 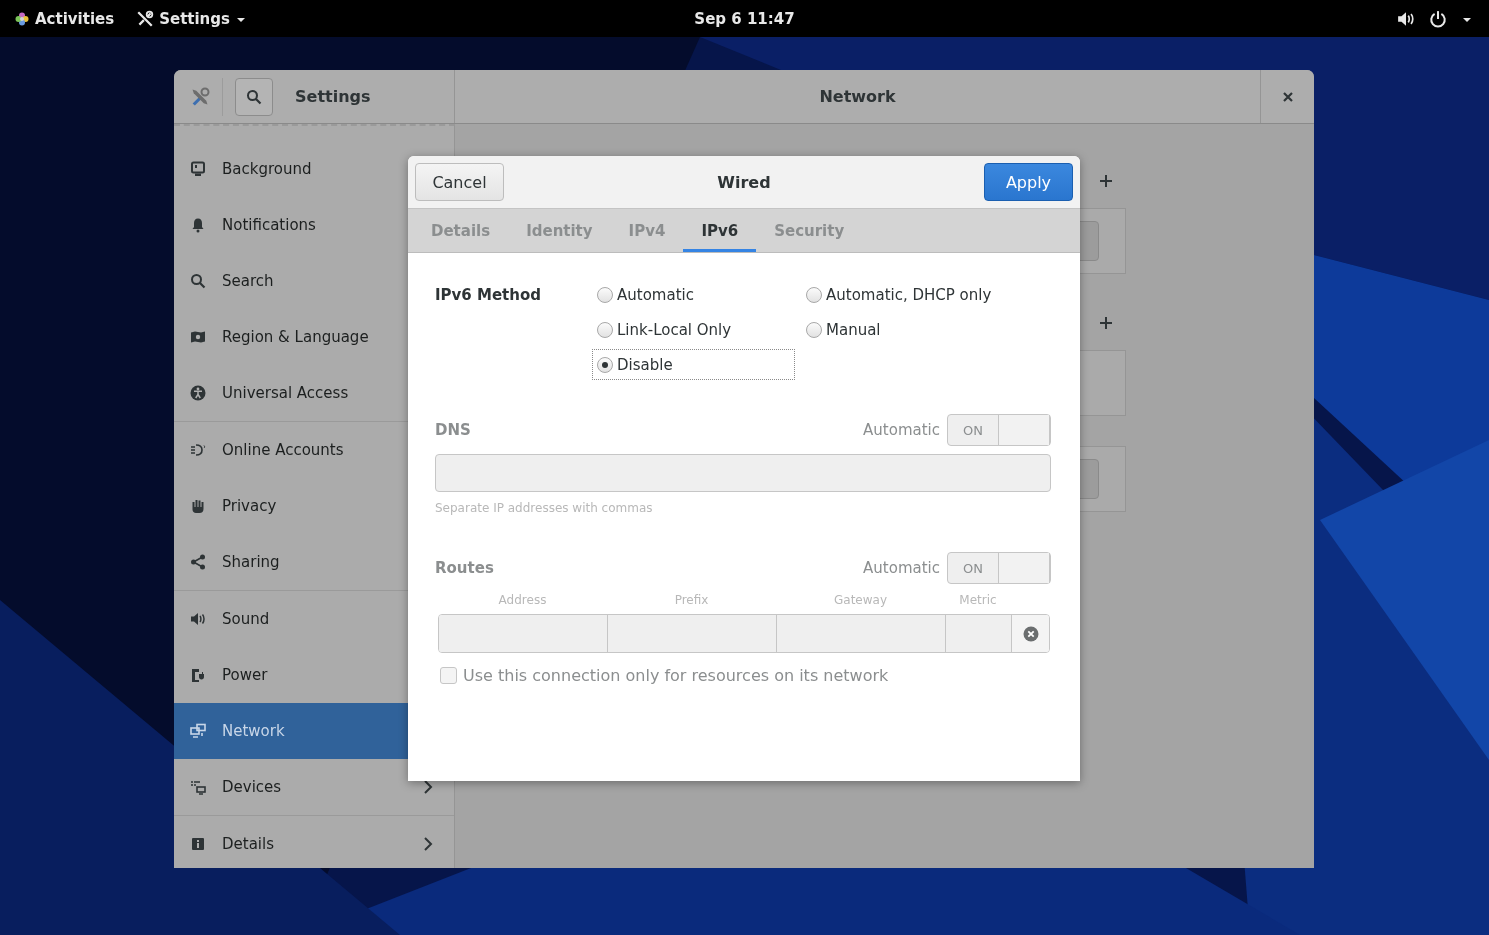 What do you see at coordinates (194, 18) in the screenshot?
I see `app-menu: Settings` at bounding box center [194, 18].